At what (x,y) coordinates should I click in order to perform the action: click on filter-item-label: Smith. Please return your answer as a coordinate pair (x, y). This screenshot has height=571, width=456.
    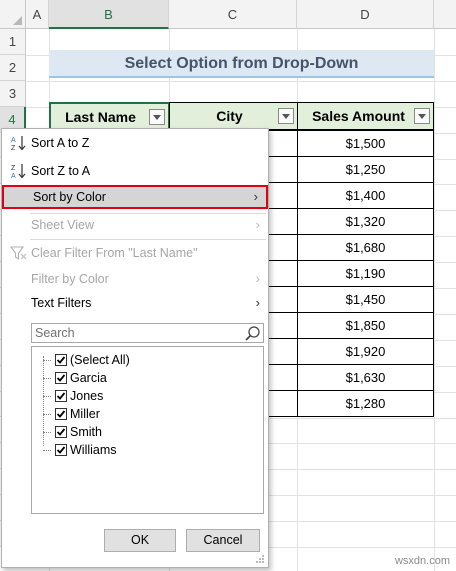
    Looking at the image, I should click on (86, 432).